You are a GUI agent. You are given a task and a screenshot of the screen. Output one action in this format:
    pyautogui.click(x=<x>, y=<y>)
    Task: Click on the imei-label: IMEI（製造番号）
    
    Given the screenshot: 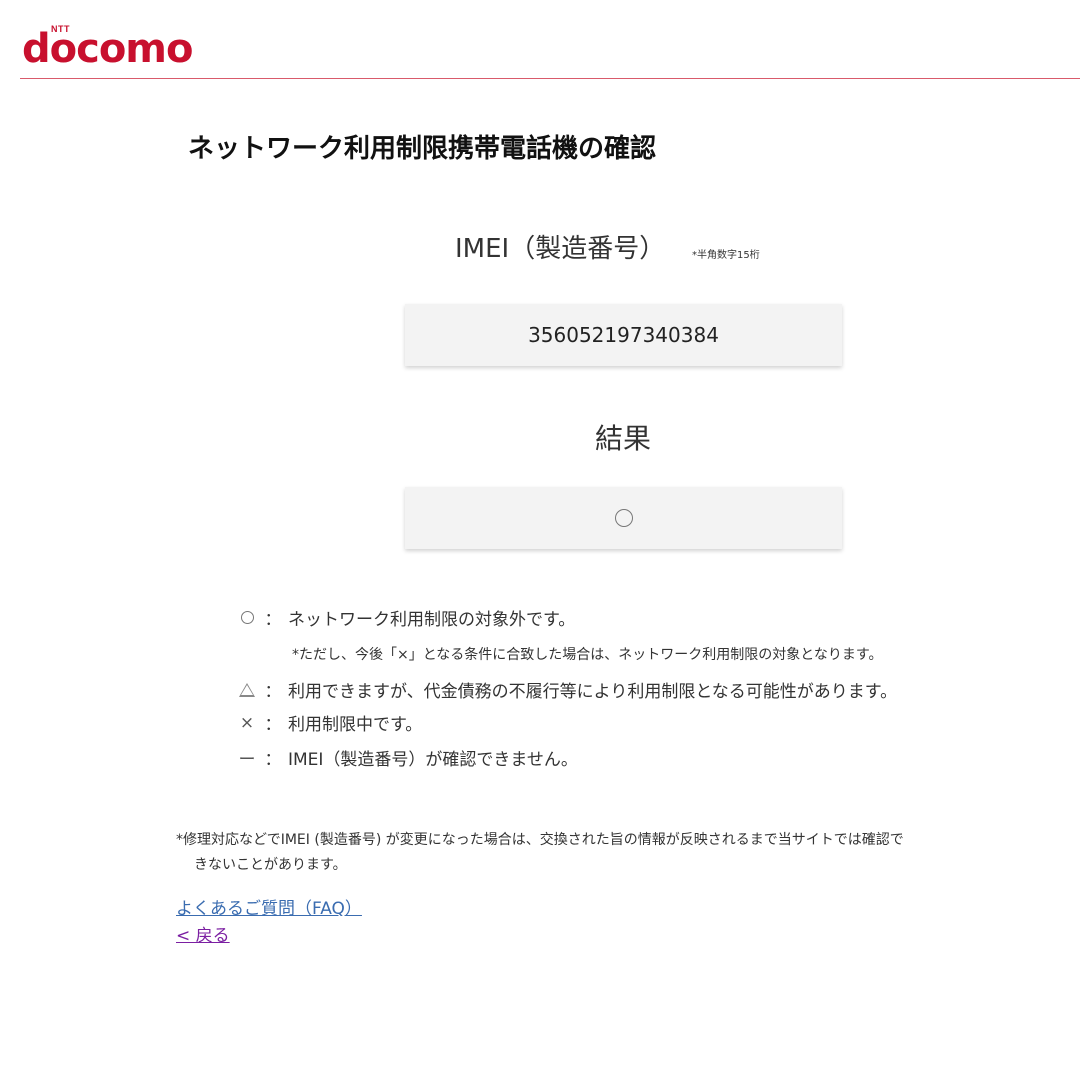 What is the action you would take?
    pyautogui.click(x=560, y=249)
    